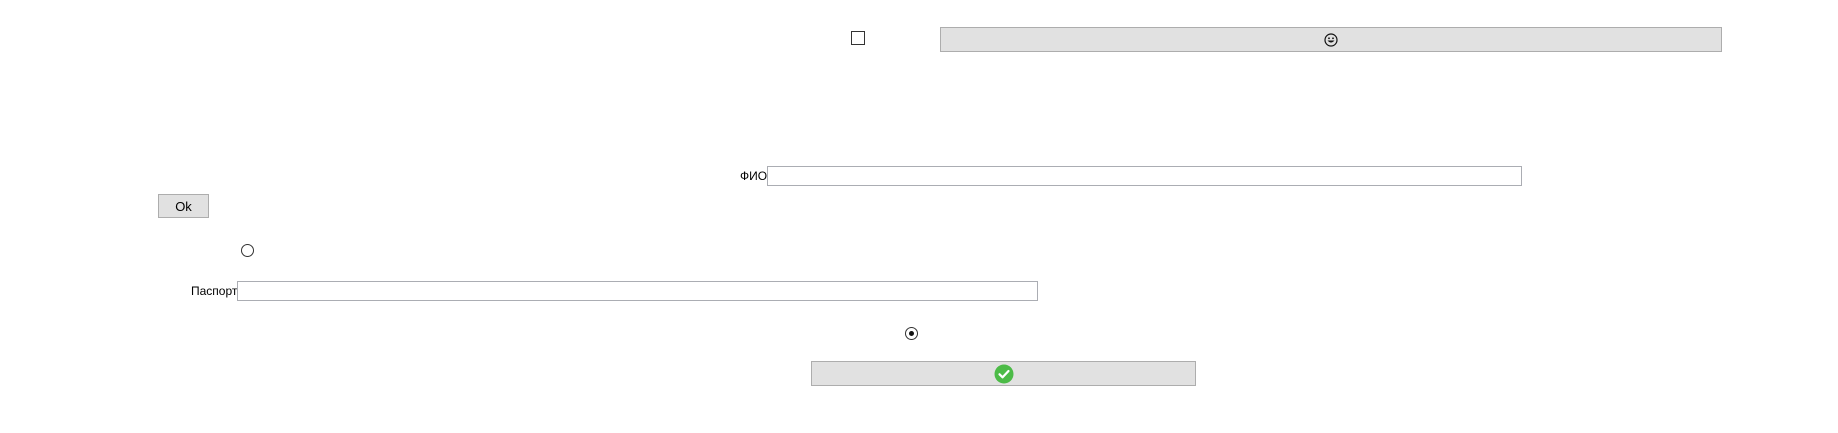 Image resolution: width=1838 pixels, height=433 pixels. I want to click on top-checkbox, so click(858, 38).